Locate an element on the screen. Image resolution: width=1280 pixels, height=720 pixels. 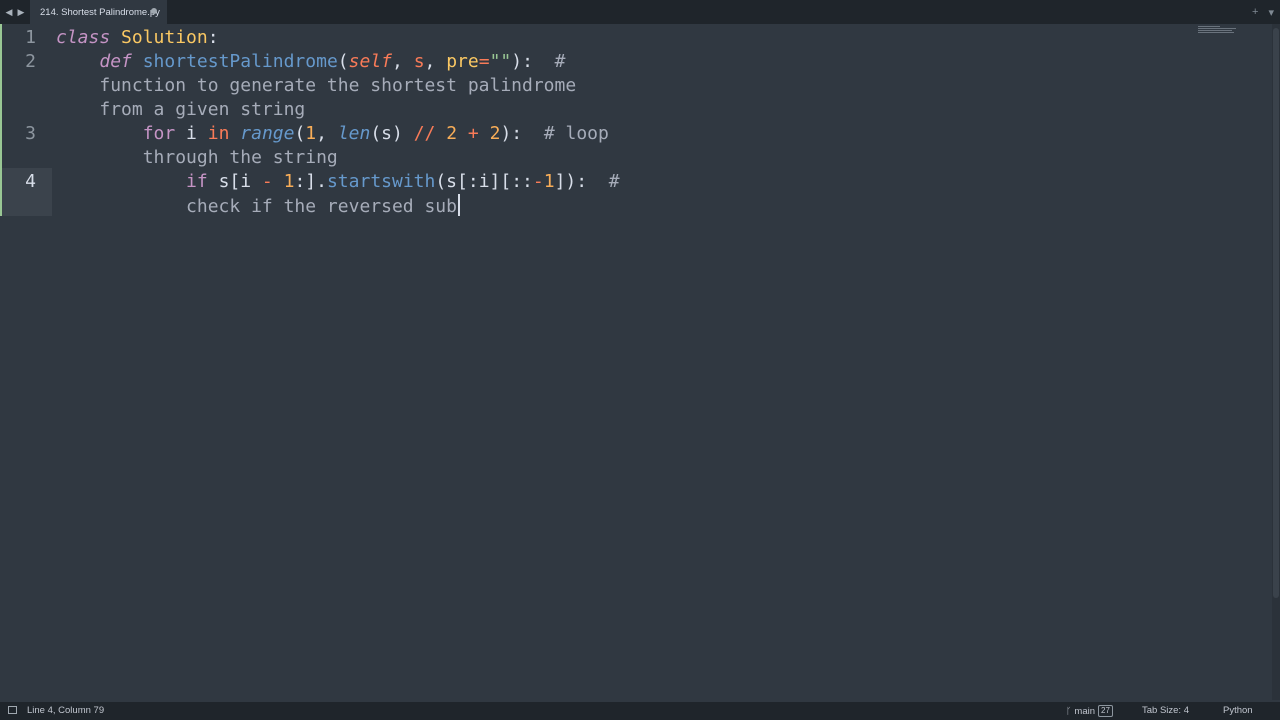
tab-bar: ◀ ▶ 214. Shortest Palindrome.py + ▾ is located at coordinates (640, 12).